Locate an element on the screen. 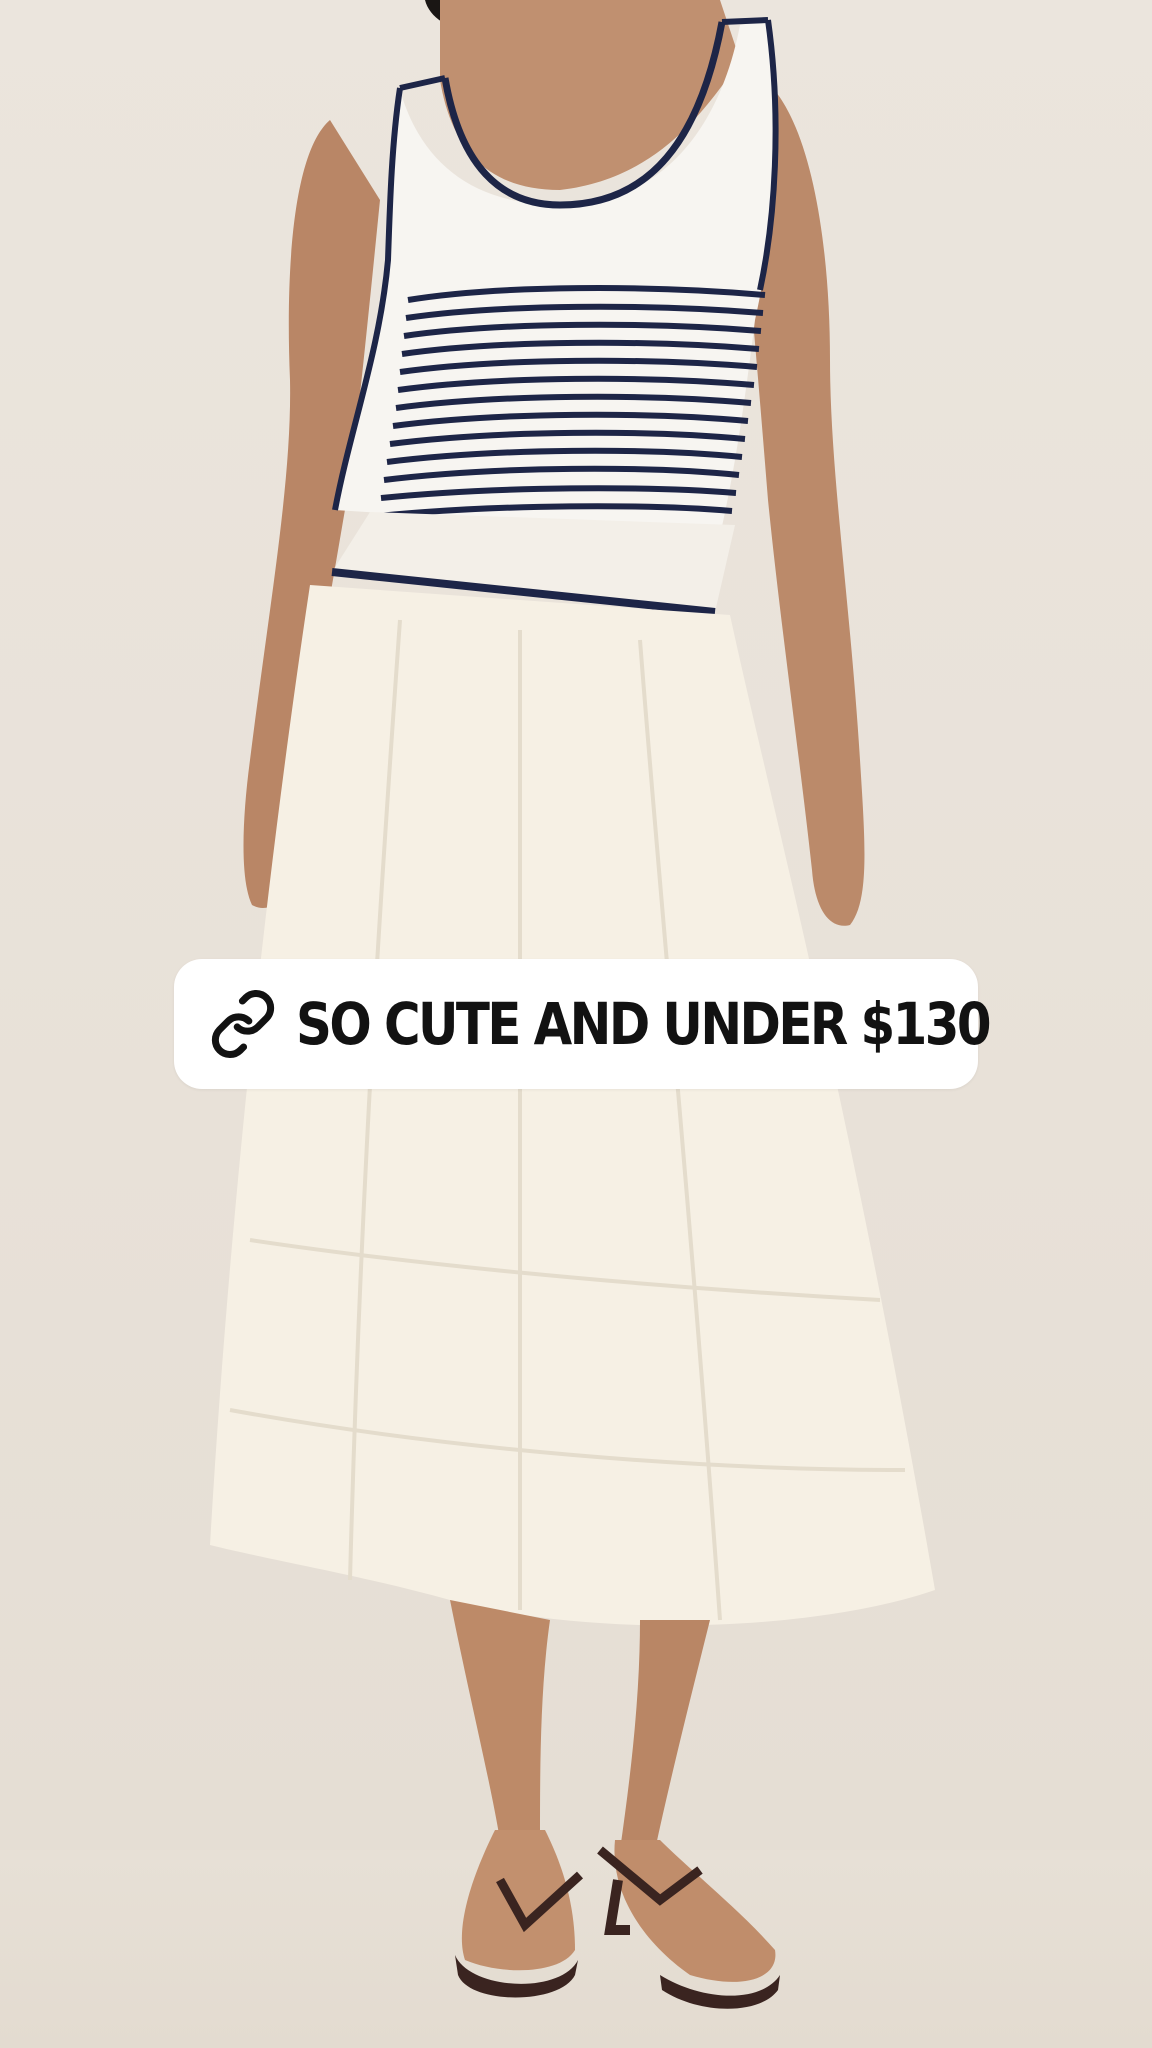  right-leg is located at coordinates (665, 1735).